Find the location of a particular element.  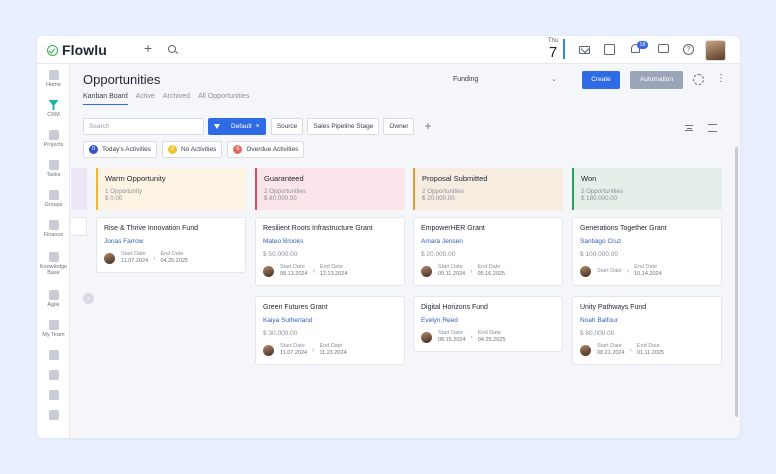

sidebar-item: CRM is located at coordinates (53, 109).